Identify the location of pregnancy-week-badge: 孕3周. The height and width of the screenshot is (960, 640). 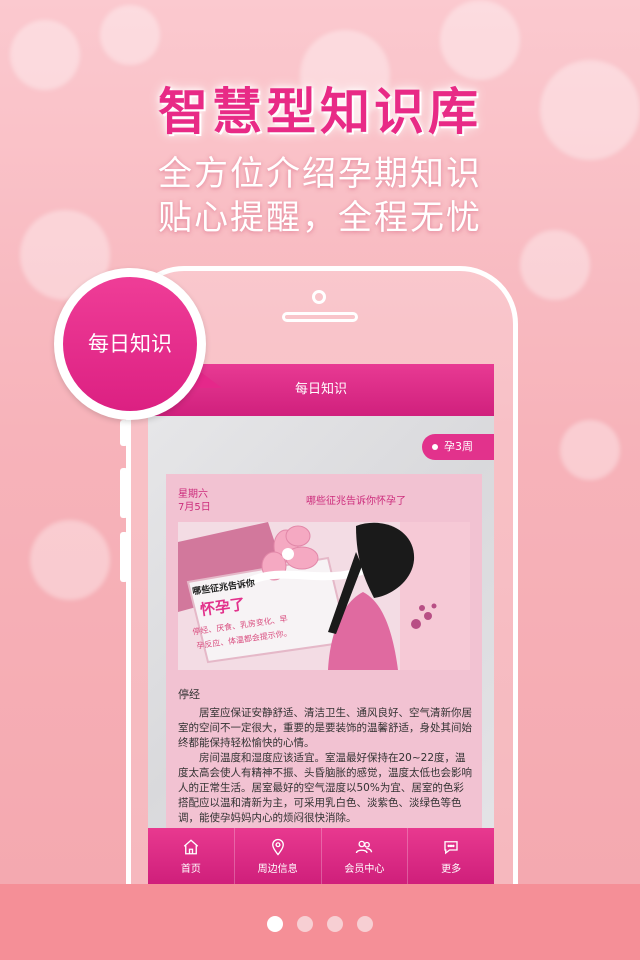
(458, 447).